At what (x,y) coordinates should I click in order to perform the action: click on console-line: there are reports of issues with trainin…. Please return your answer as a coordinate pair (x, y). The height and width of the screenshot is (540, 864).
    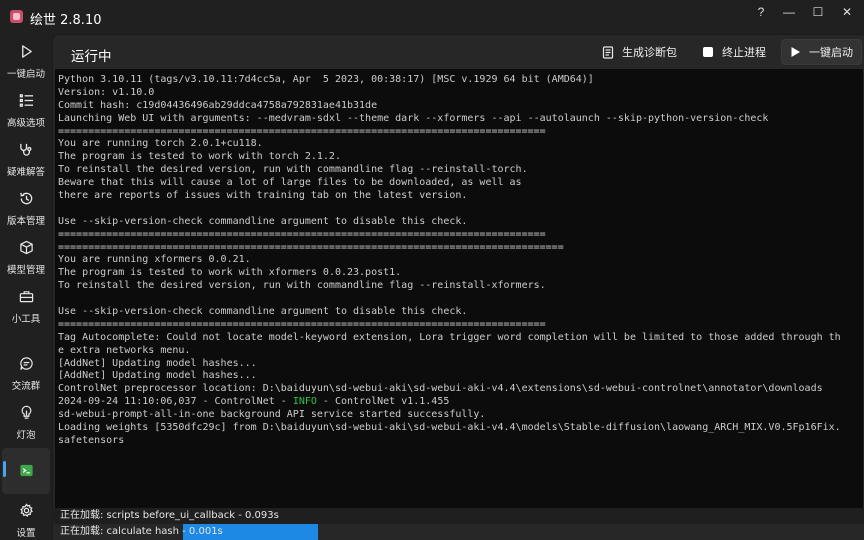
    Looking at the image, I should click on (263, 196).